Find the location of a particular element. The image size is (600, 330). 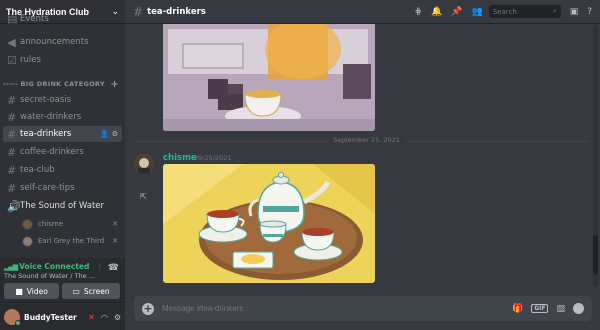

channel-coffee-drinkers: # coffee-drinkers is located at coordinates (62, 152).